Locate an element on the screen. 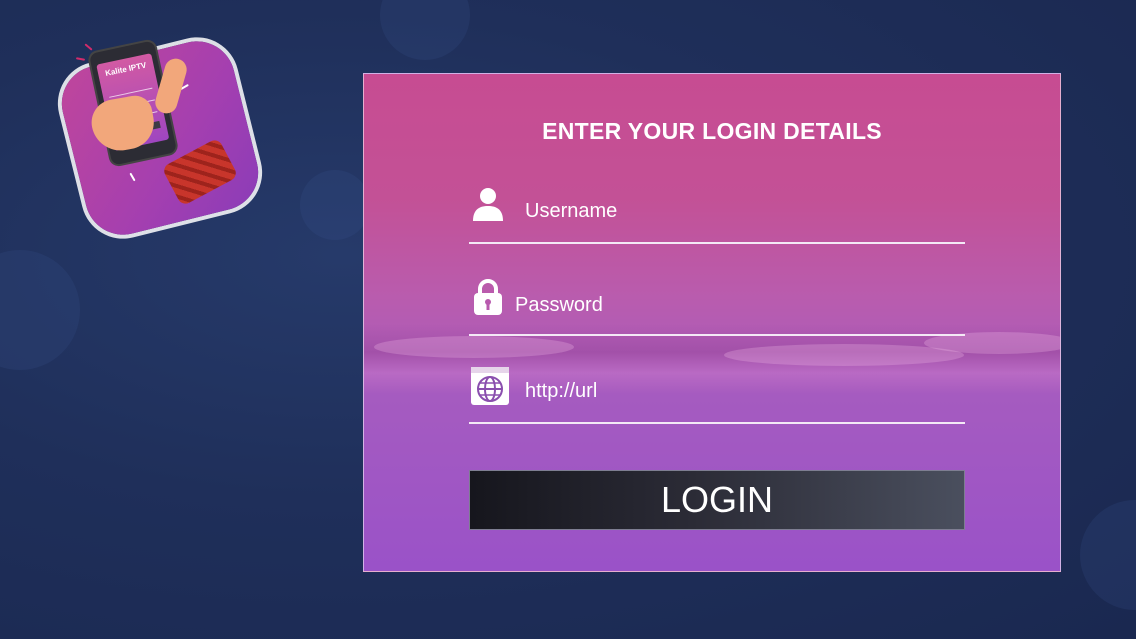 The width and height of the screenshot is (1136, 639). url-input is located at coordinates (735, 391).